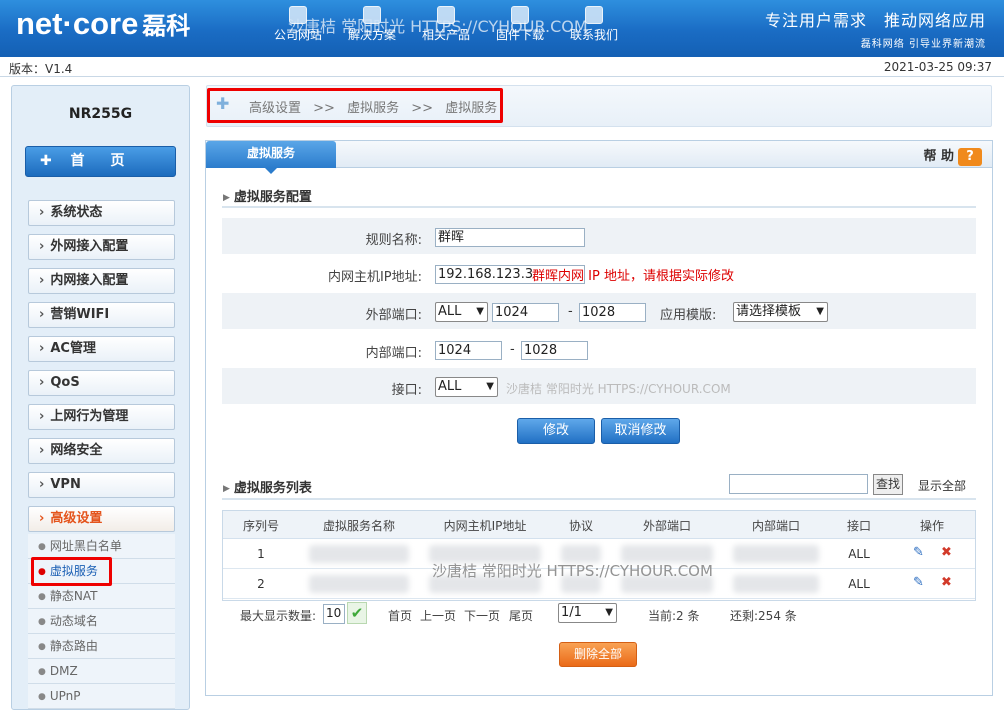 This screenshot has width=1004, height=710. What do you see at coordinates (357, 613) in the screenshot?
I see `confirm-check-icon: ✔` at bounding box center [357, 613].